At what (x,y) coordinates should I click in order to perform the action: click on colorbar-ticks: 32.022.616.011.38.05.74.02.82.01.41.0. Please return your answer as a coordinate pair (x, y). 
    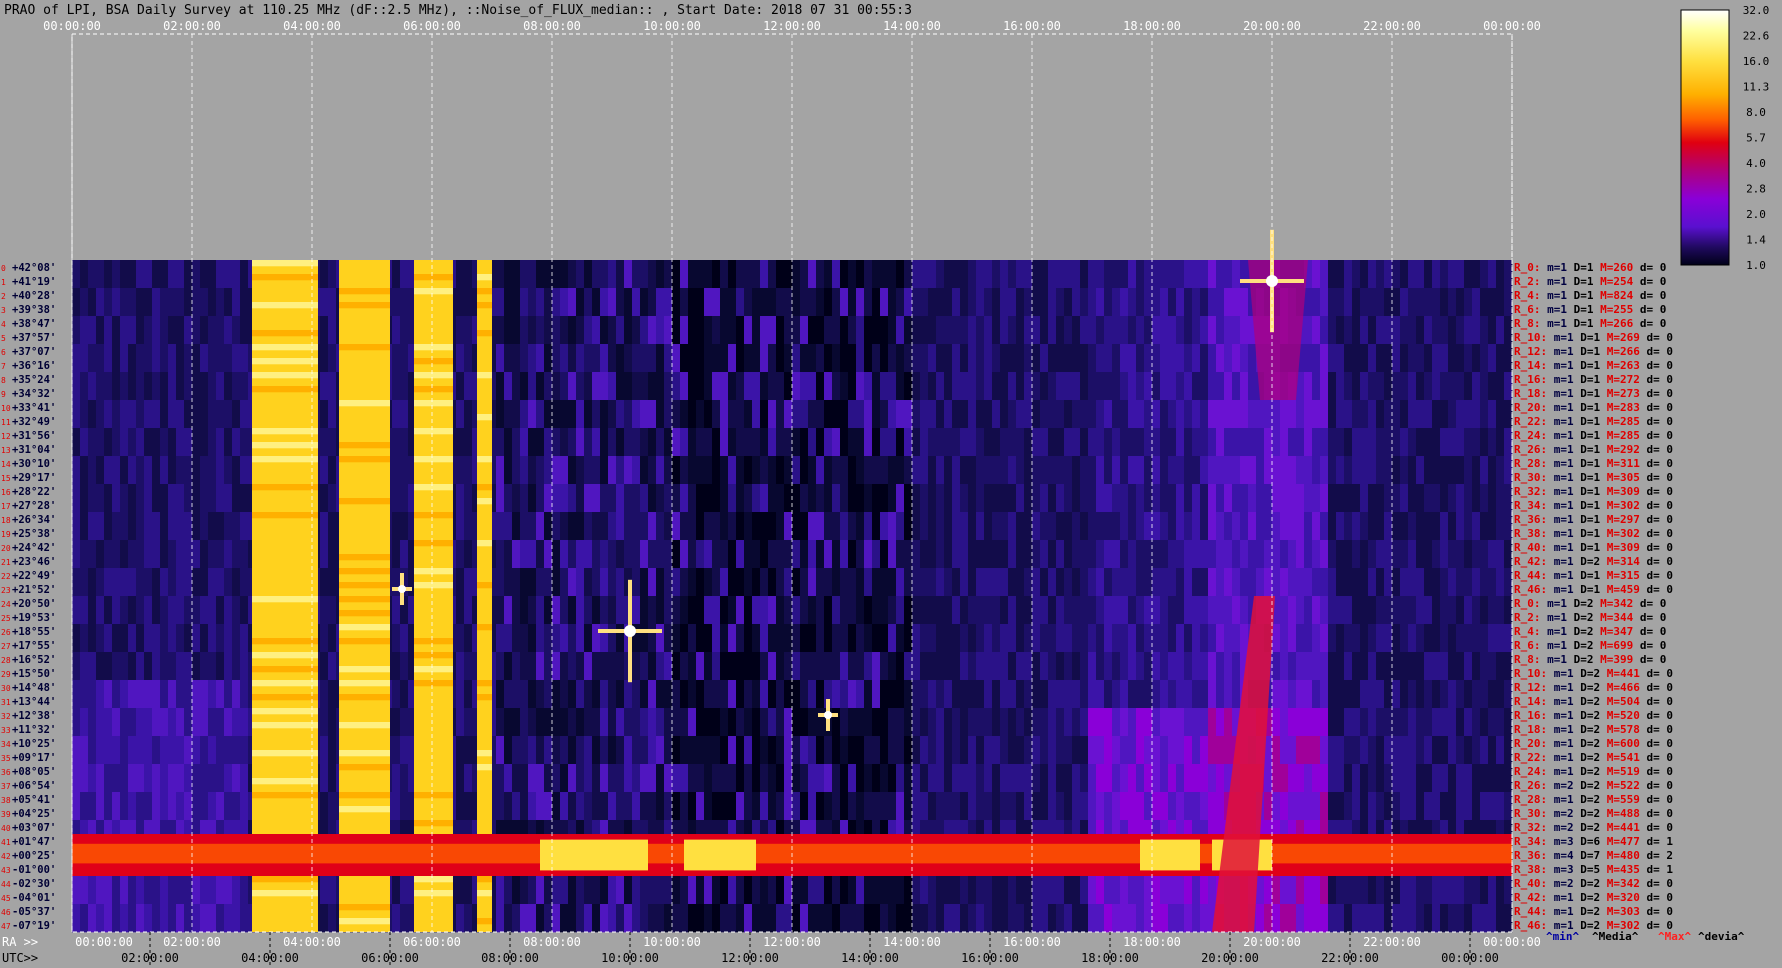
    Looking at the image, I should click on (1756, 138).